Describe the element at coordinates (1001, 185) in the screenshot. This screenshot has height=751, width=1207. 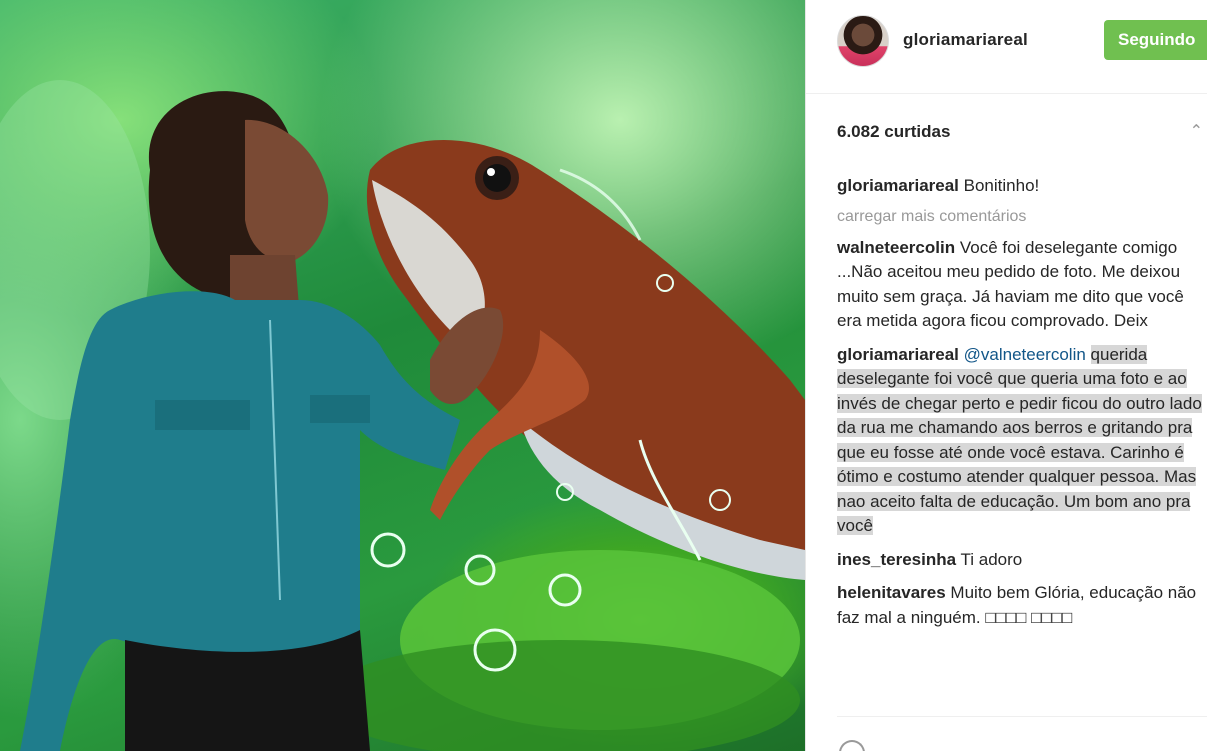
I see `comment-text: Bonitinho!` at that location.